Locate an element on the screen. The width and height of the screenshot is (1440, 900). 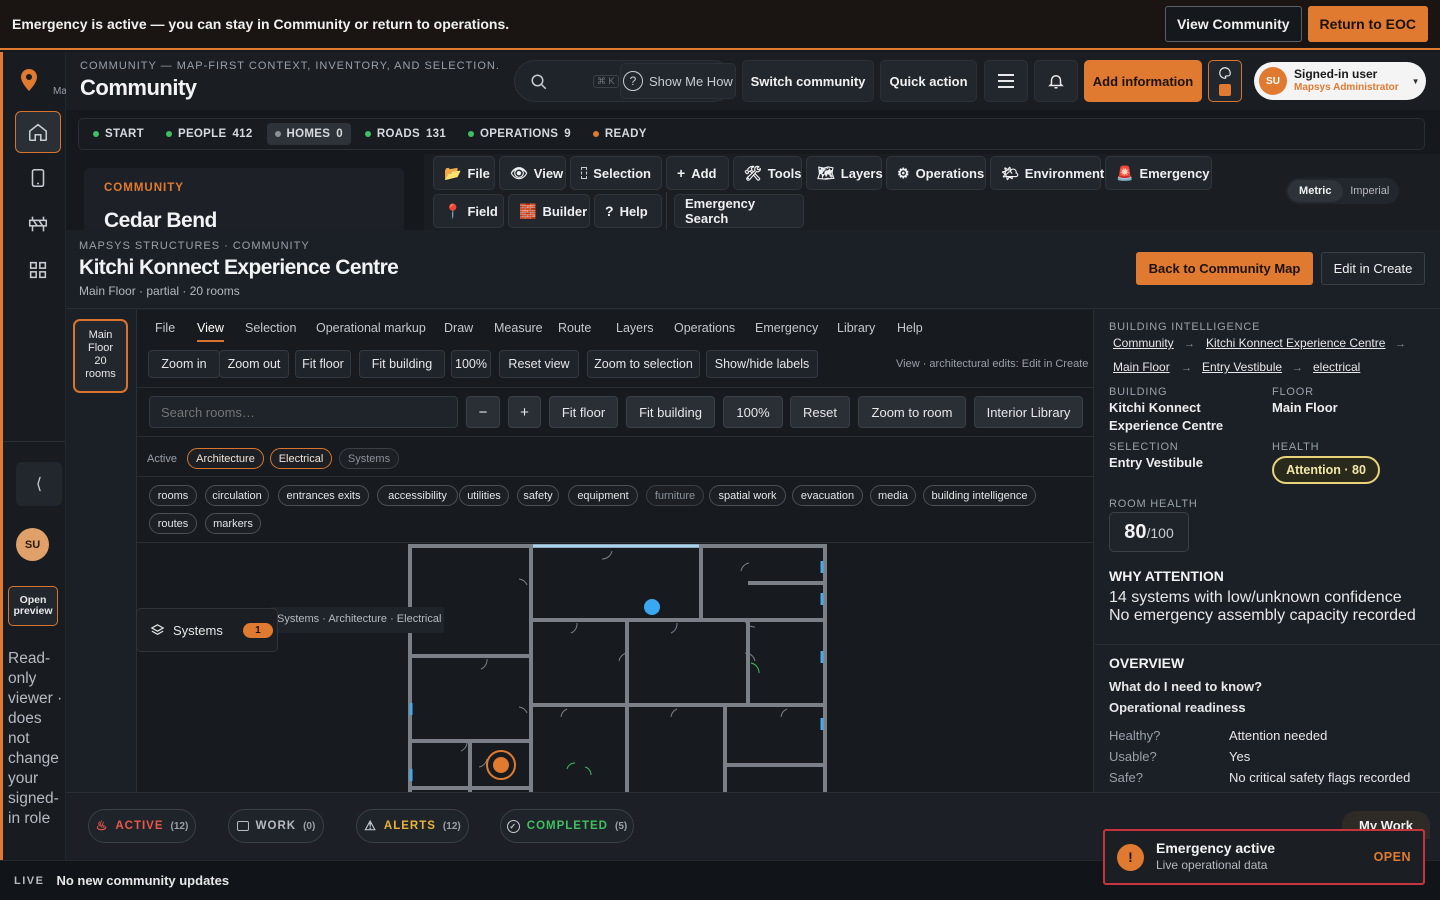
layer-chip-equipment: equipment is located at coordinates (603, 495).